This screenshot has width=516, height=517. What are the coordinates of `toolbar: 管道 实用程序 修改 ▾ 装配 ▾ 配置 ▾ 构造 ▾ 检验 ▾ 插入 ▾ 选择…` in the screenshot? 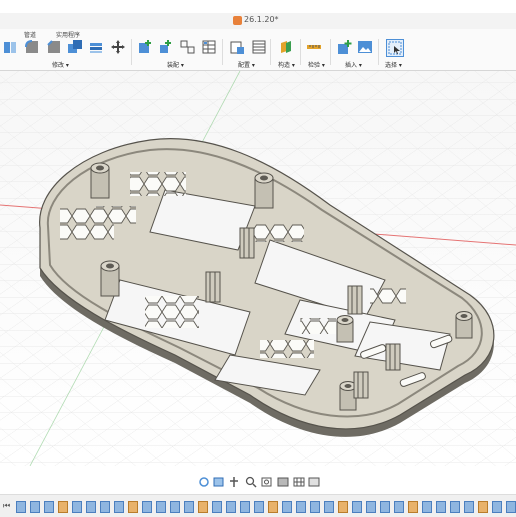 It's located at (258, 50).